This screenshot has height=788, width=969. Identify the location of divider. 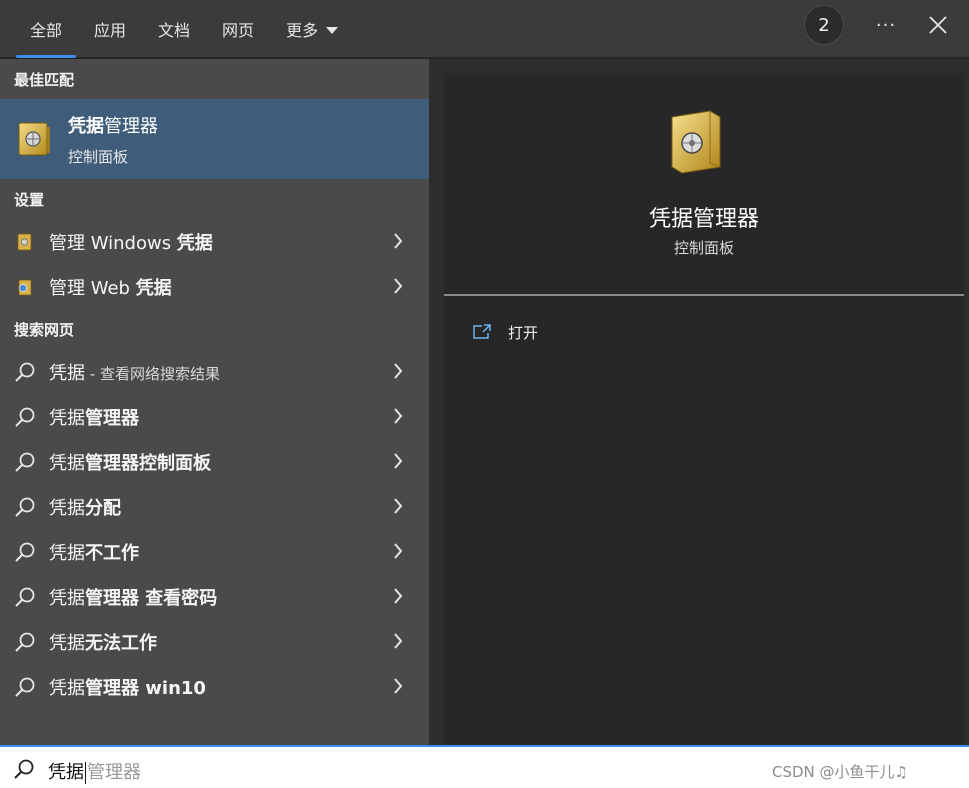
(704, 295).